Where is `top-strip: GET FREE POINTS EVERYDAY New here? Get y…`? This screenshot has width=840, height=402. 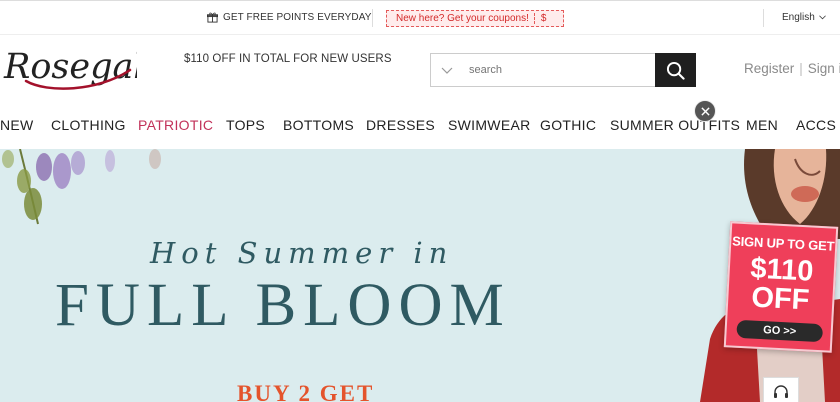
top-strip: GET FREE POINTS EVERYDAY New here? Get y… is located at coordinates (420, 17).